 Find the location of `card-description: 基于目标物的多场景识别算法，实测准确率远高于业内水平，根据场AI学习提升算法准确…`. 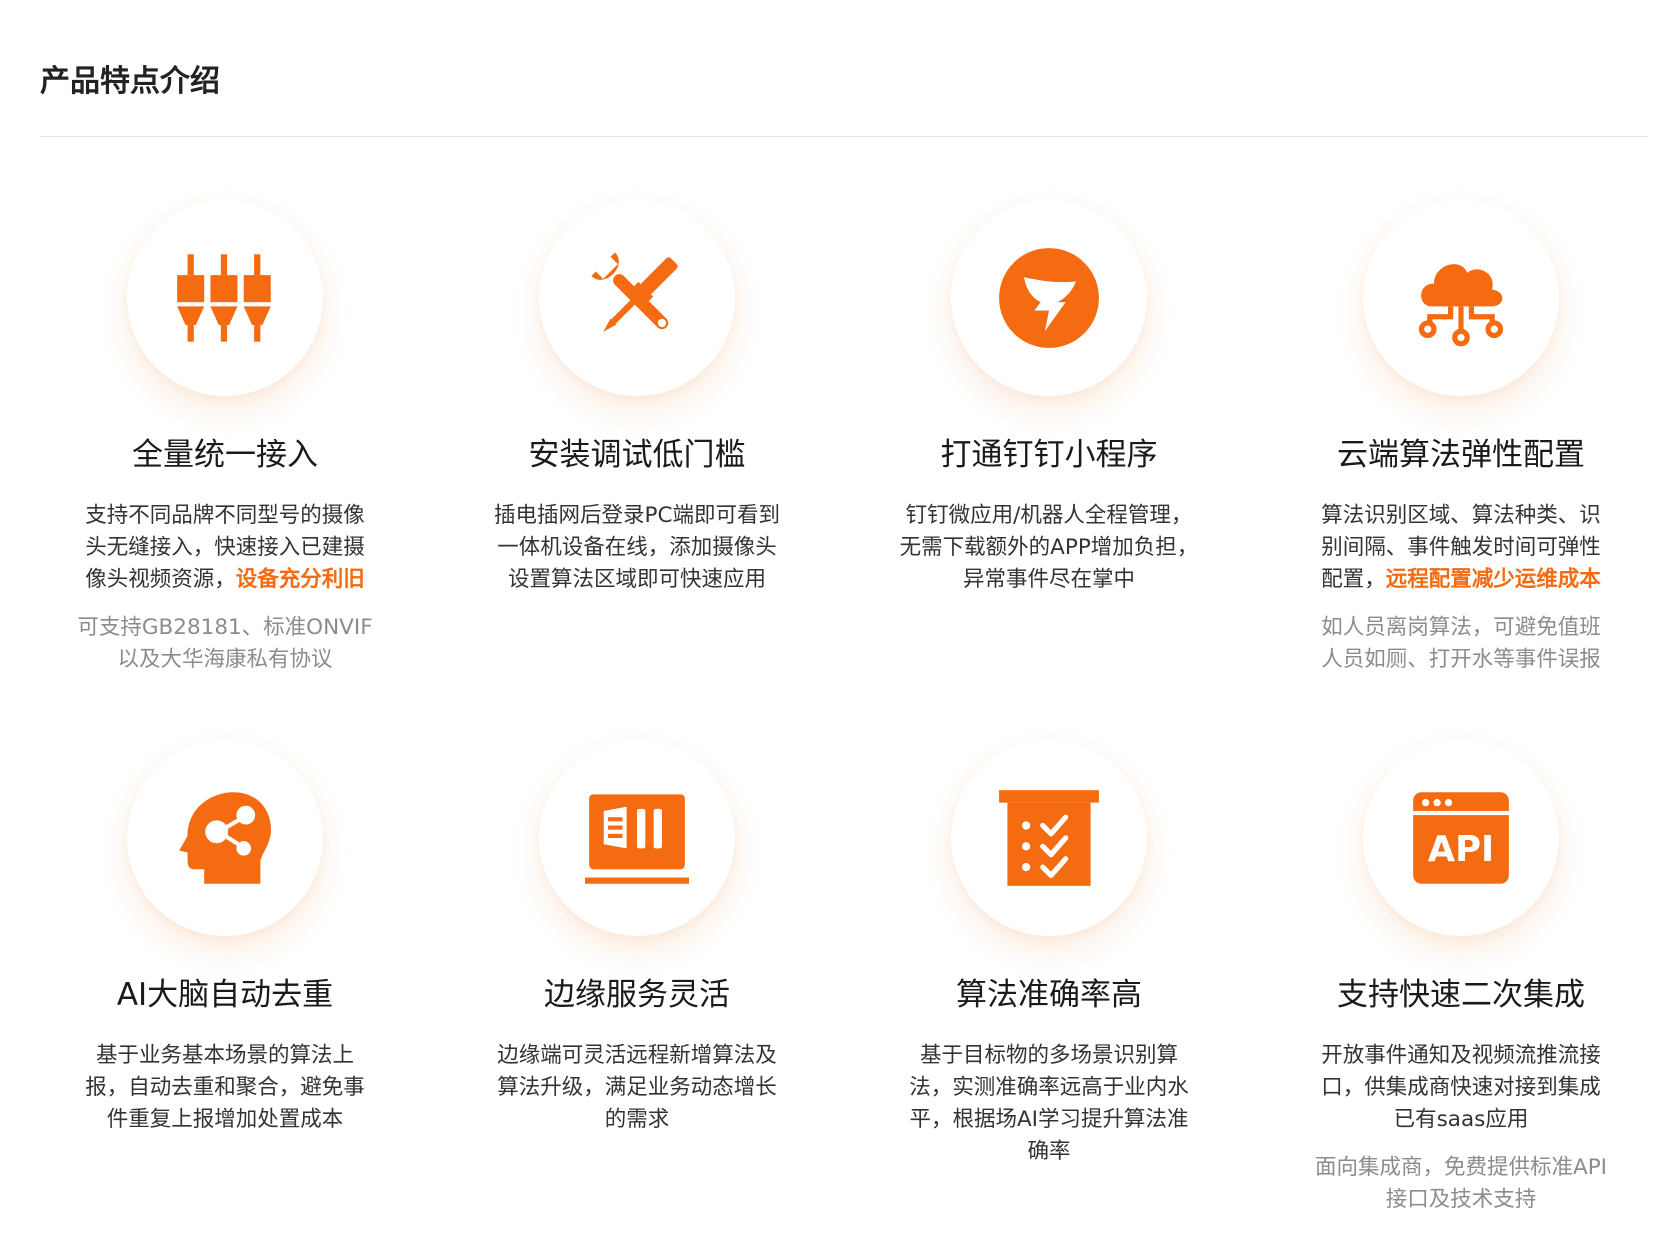

card-description: 基于目标物的多场景识别算法，实测准确率远高于业内水平，根据场AI学习提升算法准确… is located at coordinates (1049, 1103).